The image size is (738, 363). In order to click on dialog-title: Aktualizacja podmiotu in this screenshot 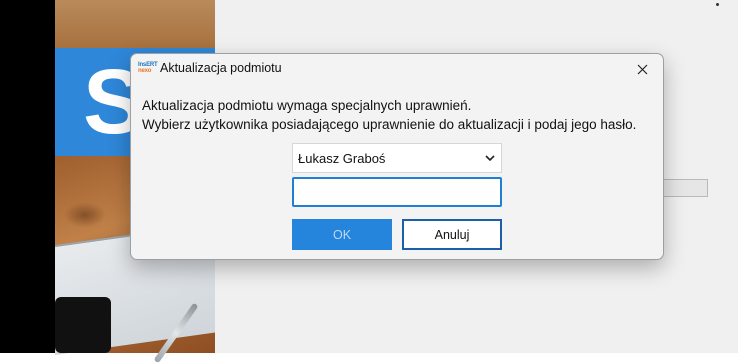, I will do `click(221, 68)`.